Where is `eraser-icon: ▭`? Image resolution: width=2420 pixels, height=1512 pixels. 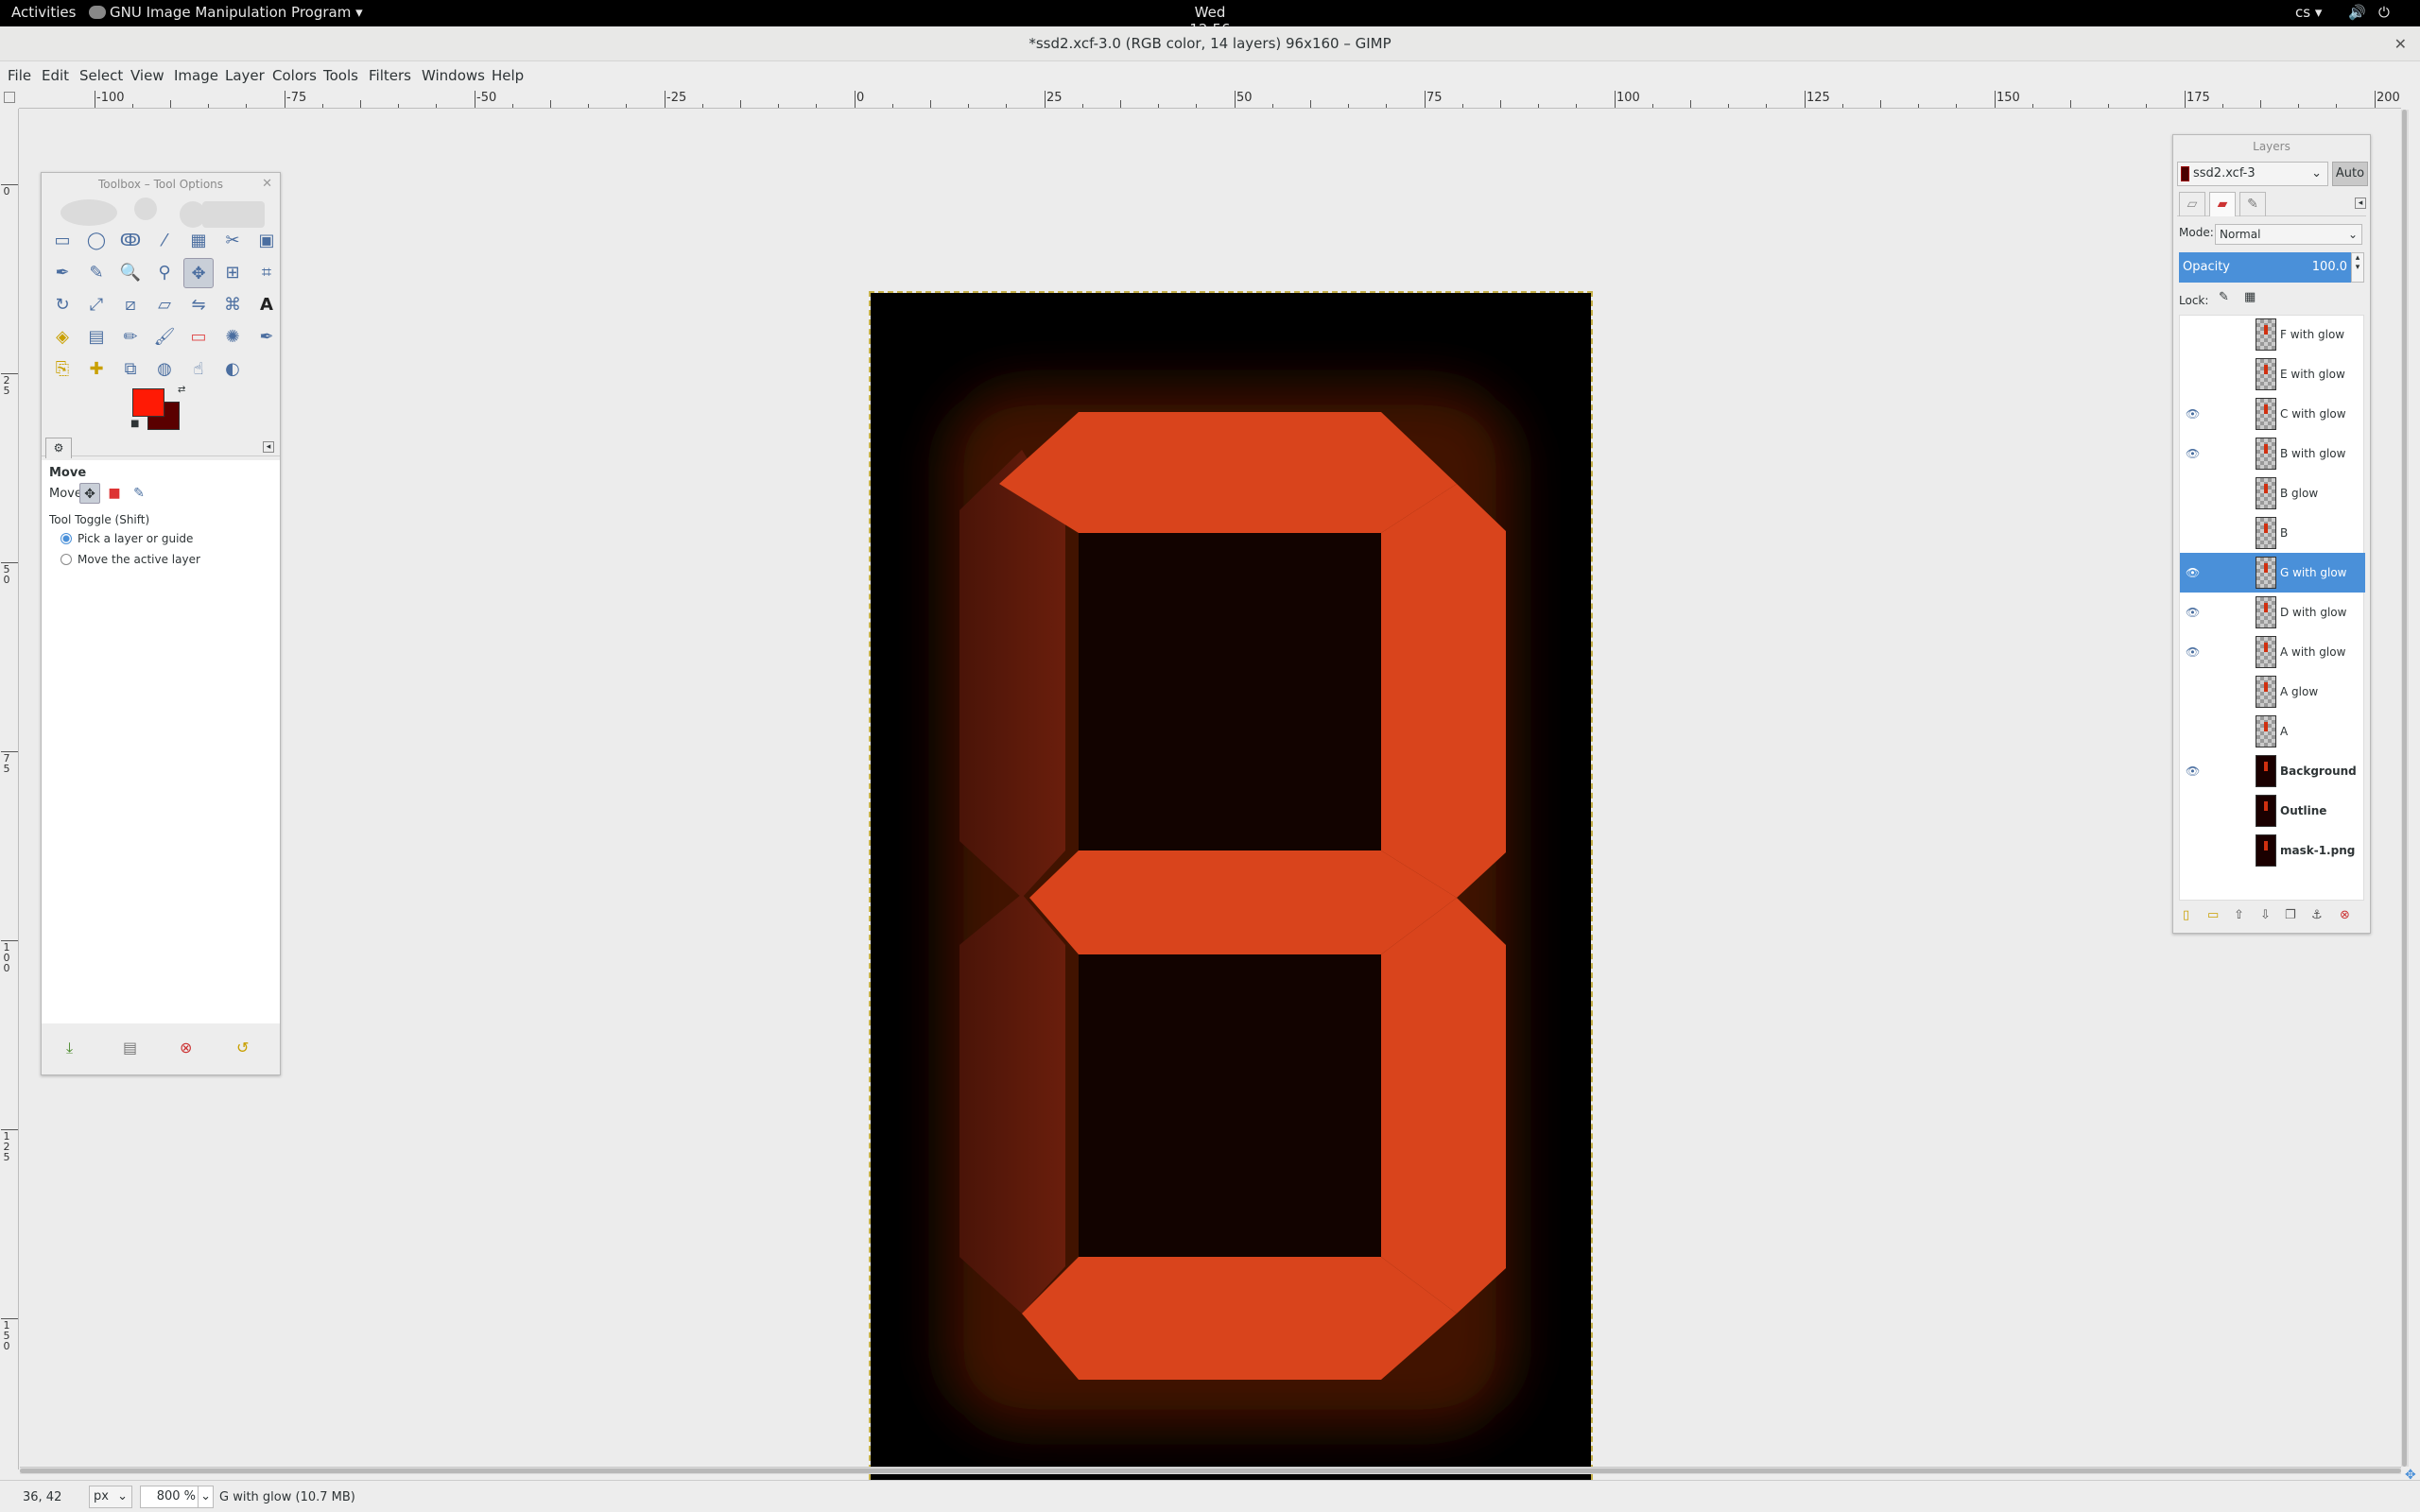 eraser-icon: ▭ is located at coordinates (198, 337).